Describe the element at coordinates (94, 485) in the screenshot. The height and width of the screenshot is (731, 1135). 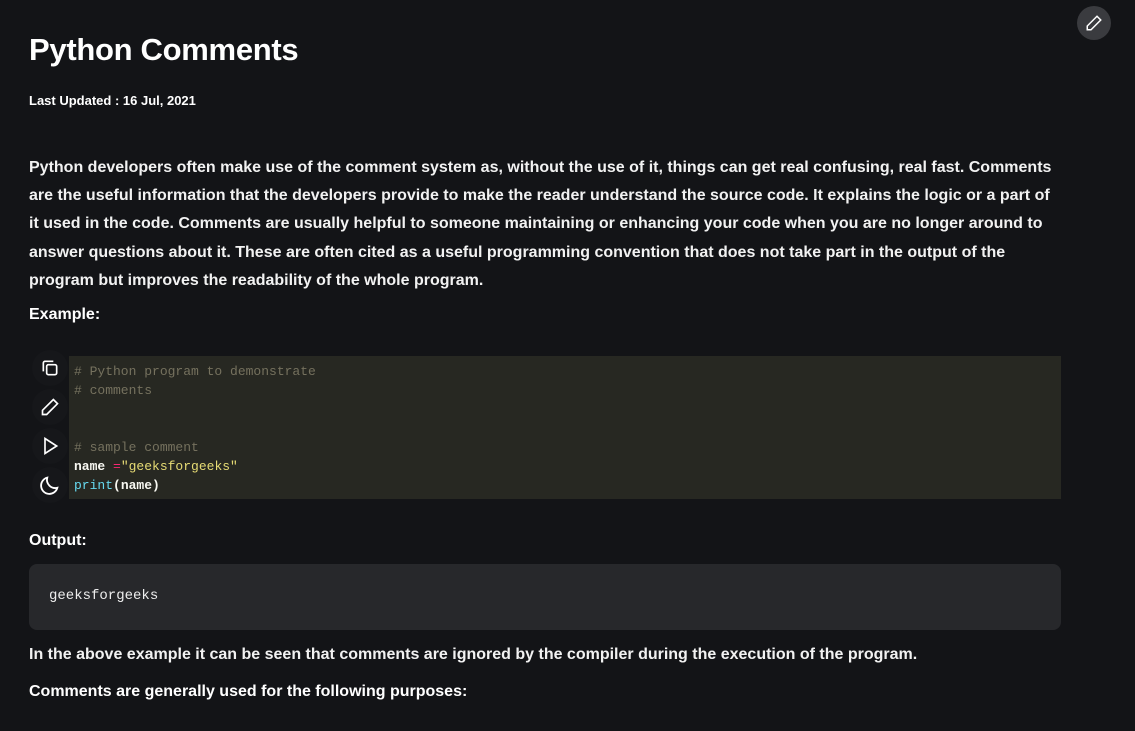
I see `code-function: print` at that location.